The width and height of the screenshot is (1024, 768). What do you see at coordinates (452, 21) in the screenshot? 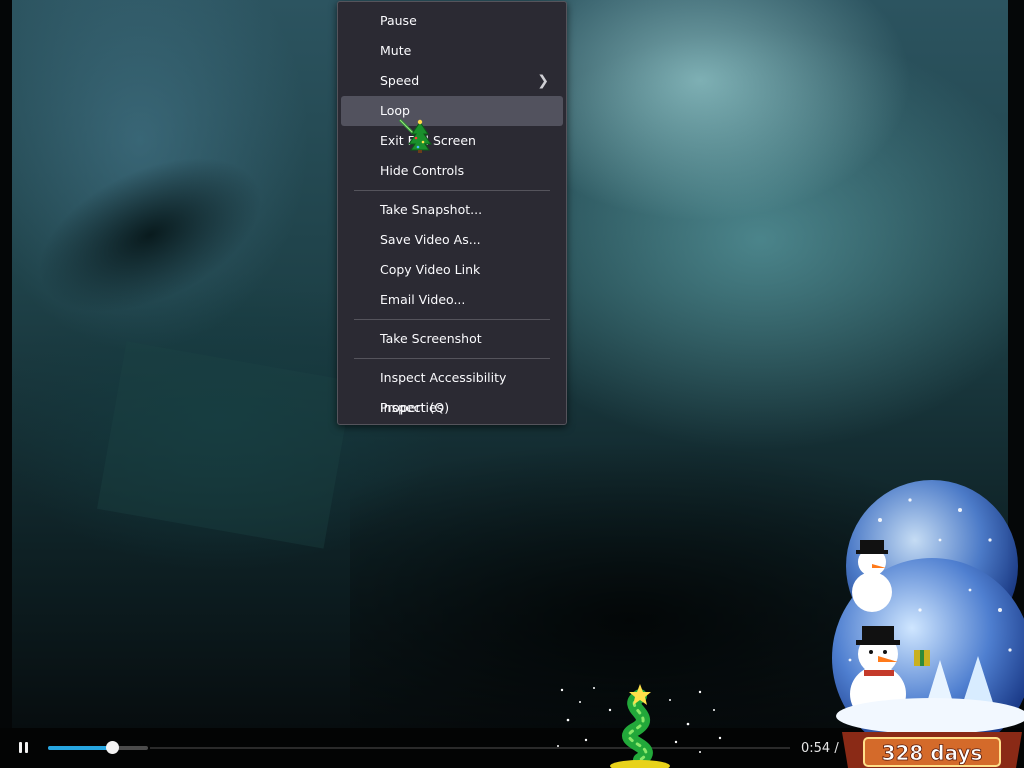
I see `menu-item-pause: Pause` at bounding box center [452, 21].